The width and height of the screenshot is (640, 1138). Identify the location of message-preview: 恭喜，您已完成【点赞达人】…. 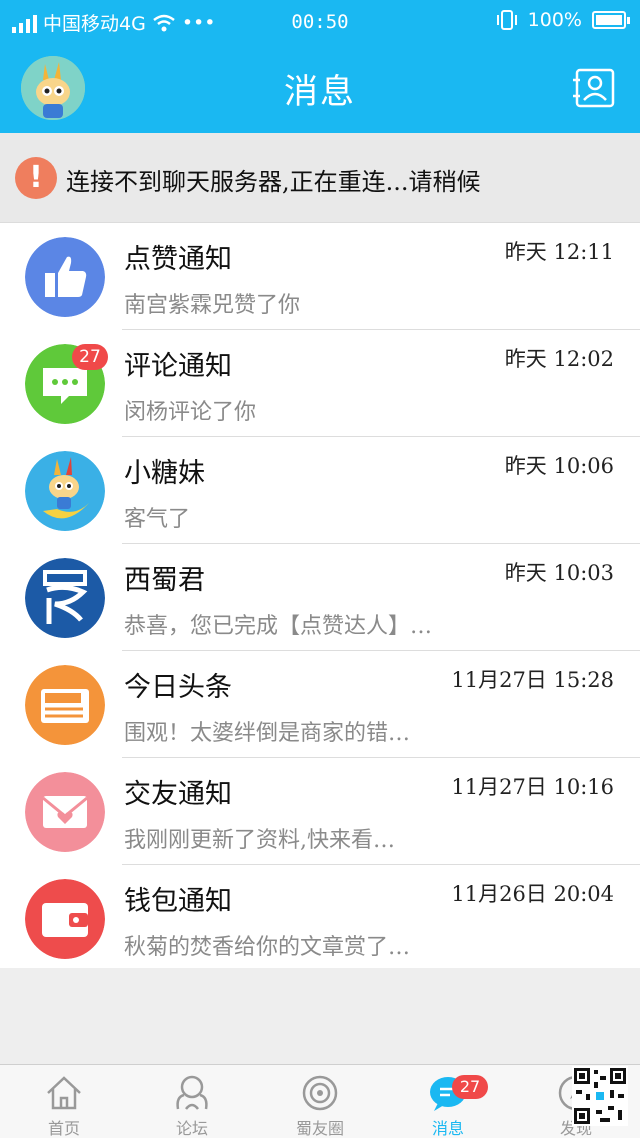
(278, 626).